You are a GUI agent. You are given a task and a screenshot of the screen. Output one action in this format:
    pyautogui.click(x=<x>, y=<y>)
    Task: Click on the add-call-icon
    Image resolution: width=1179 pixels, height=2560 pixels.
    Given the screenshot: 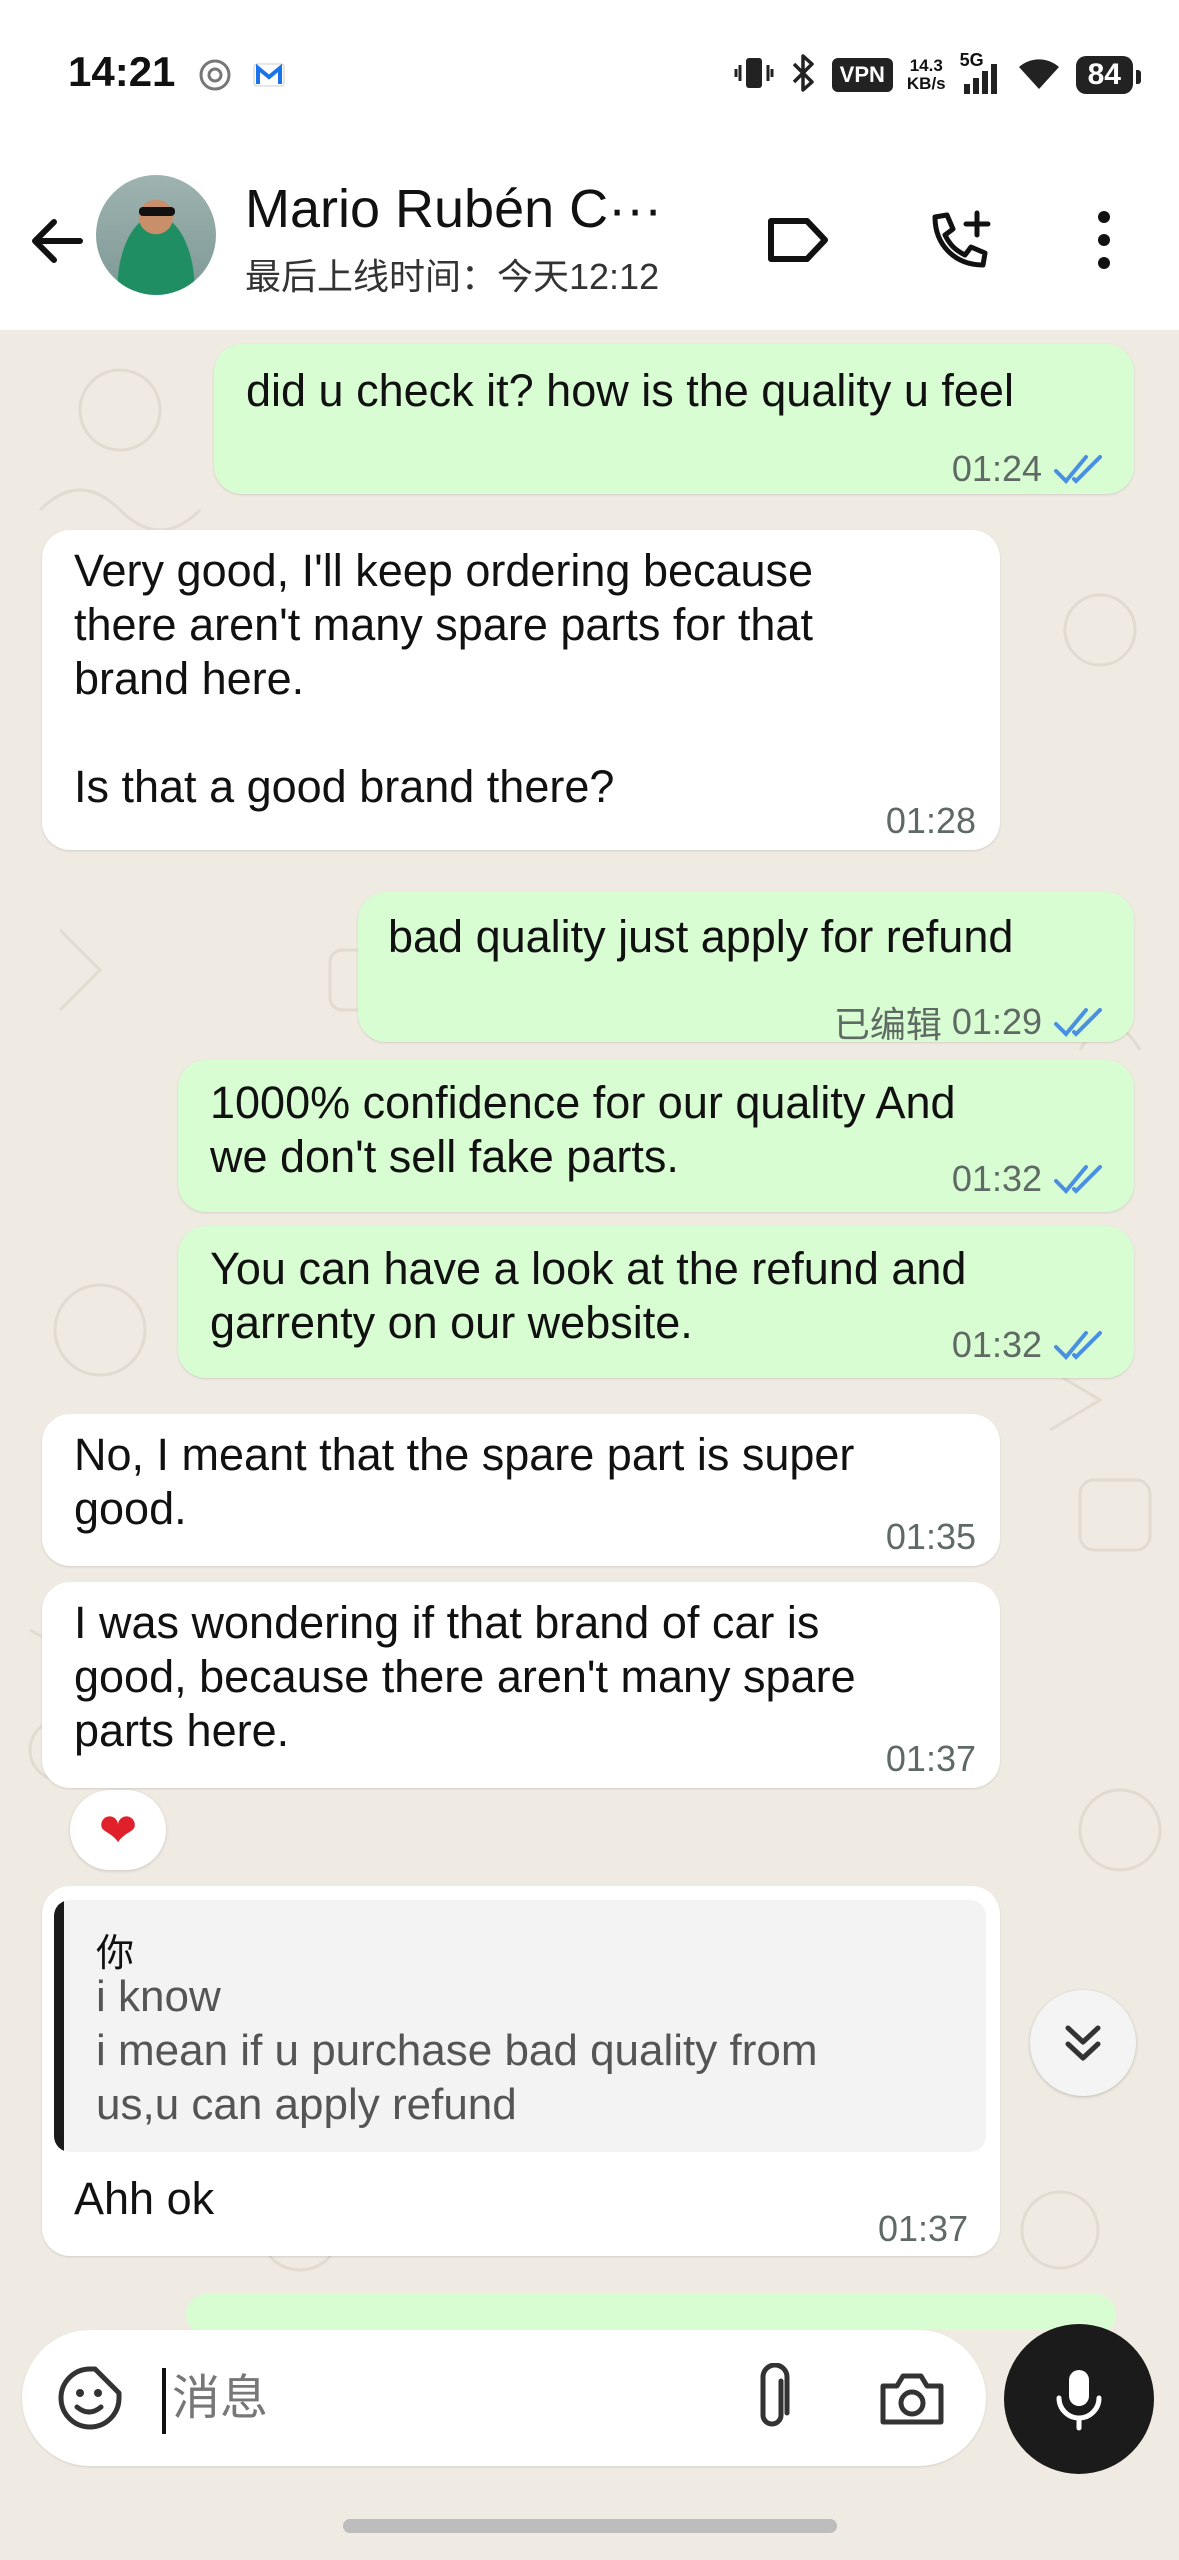 What is the action you would take?
    pyautogui.click(x=961, y=239)
    